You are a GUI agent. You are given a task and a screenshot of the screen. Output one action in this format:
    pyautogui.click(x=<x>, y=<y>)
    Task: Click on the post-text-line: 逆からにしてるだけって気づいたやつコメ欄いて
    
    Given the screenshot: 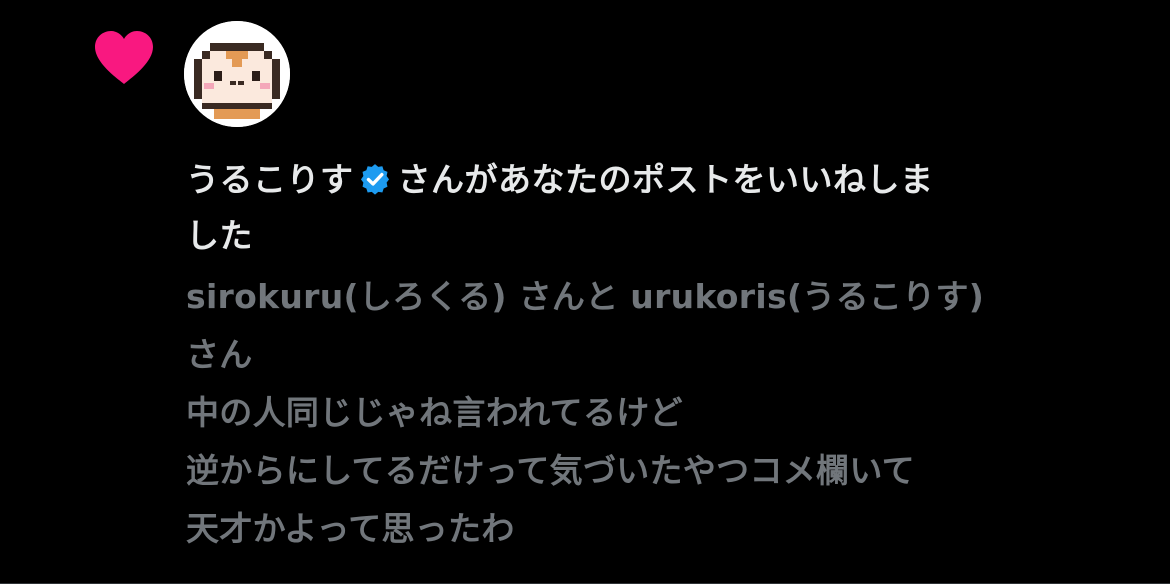 What is the action you would take?
    pyautogui.click(x=550, y=470)
    